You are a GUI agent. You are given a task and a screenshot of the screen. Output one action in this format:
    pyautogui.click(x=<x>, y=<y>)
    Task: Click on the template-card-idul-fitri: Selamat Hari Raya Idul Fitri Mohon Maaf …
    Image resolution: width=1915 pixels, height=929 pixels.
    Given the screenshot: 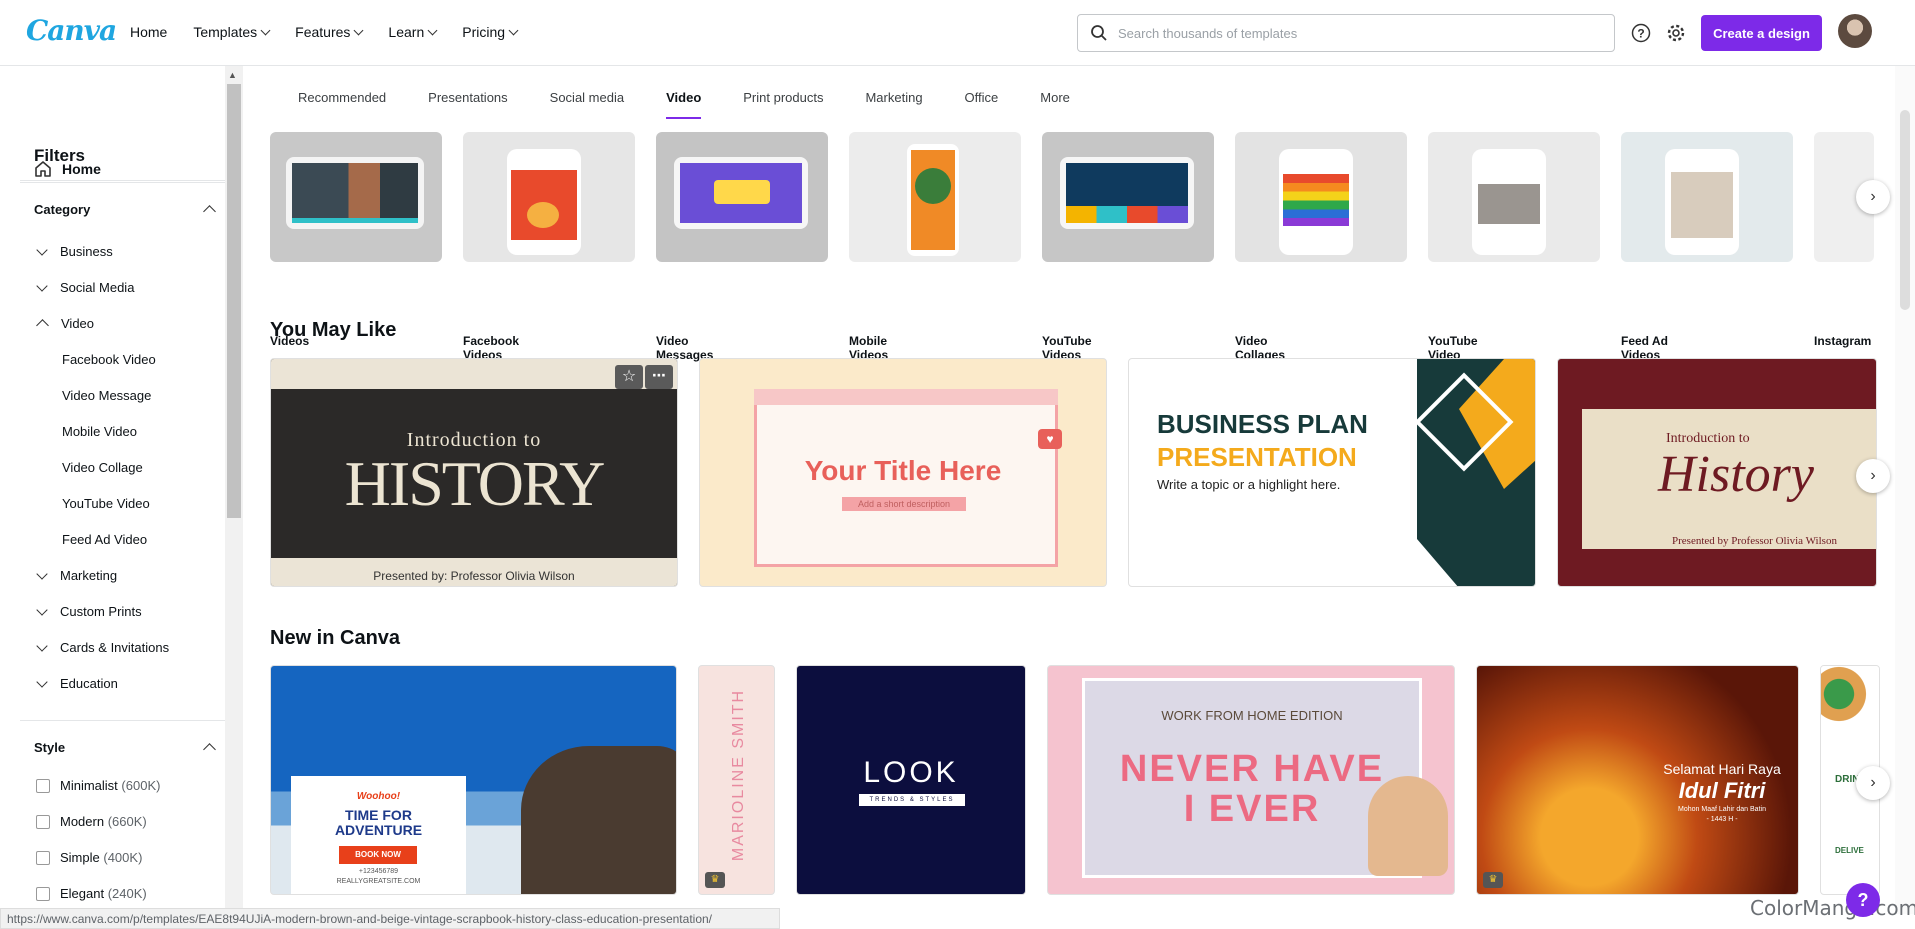 What is the action you would take?
    pyautogui.click(x=1637, y=780)
    